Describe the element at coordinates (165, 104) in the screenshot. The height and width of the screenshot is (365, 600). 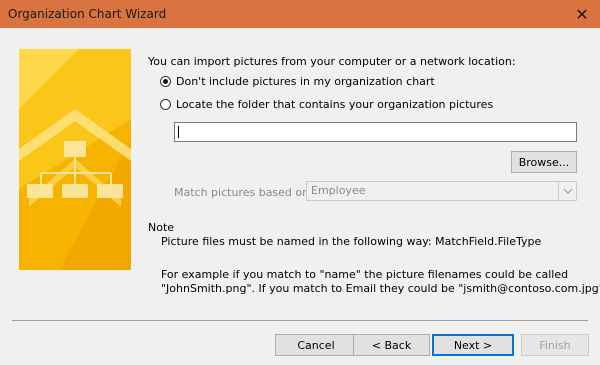
I see `radio-locate-folder` at that location.